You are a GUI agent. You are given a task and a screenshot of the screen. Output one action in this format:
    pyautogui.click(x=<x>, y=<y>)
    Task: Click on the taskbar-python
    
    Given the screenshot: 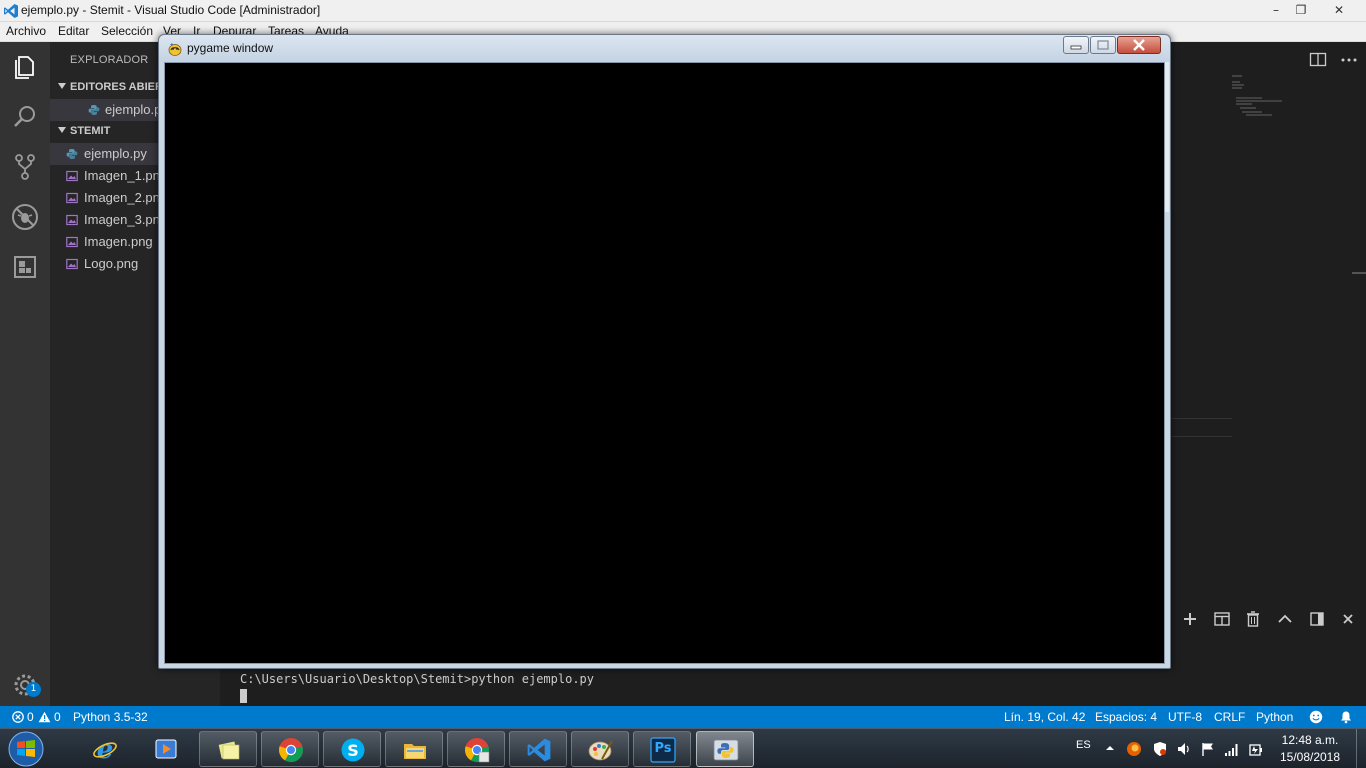 What is the action you would take?
    pyautogui.click(x=725, y=749)
    